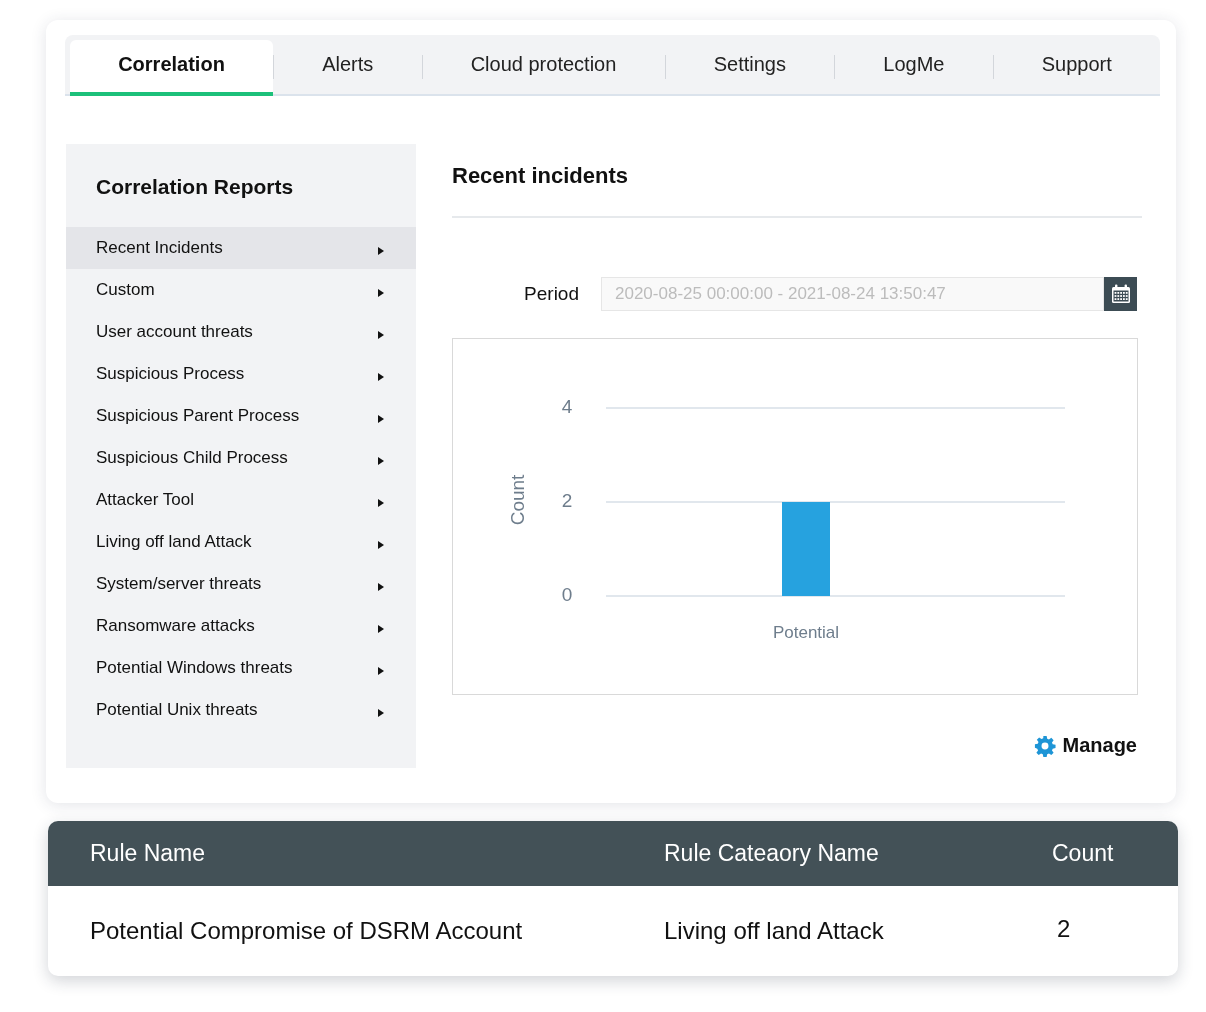 This screenshot has width=1206, height=1012. Describe the element at coordinates (241, 668) in the screenshot. I see `sidebar-item: Potential Windows threats` at that location.